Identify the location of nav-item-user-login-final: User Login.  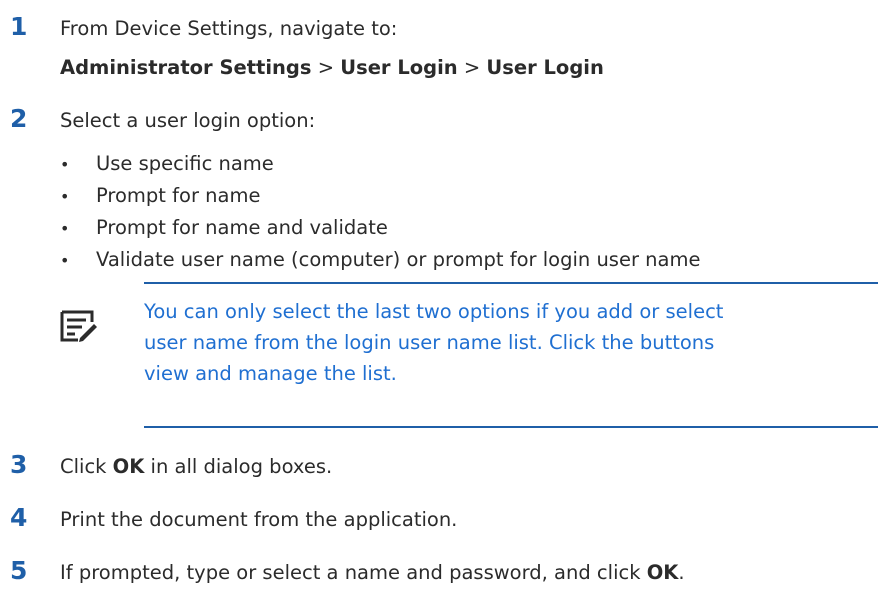
(545, 67).